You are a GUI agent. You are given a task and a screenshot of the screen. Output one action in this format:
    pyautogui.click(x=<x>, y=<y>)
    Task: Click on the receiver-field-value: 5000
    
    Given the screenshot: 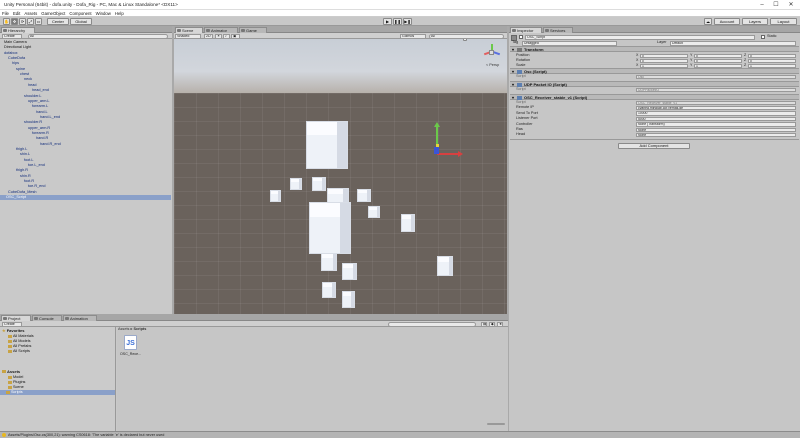 What is the action you would take?
    pyautogui.click(x=716, y=119)
    